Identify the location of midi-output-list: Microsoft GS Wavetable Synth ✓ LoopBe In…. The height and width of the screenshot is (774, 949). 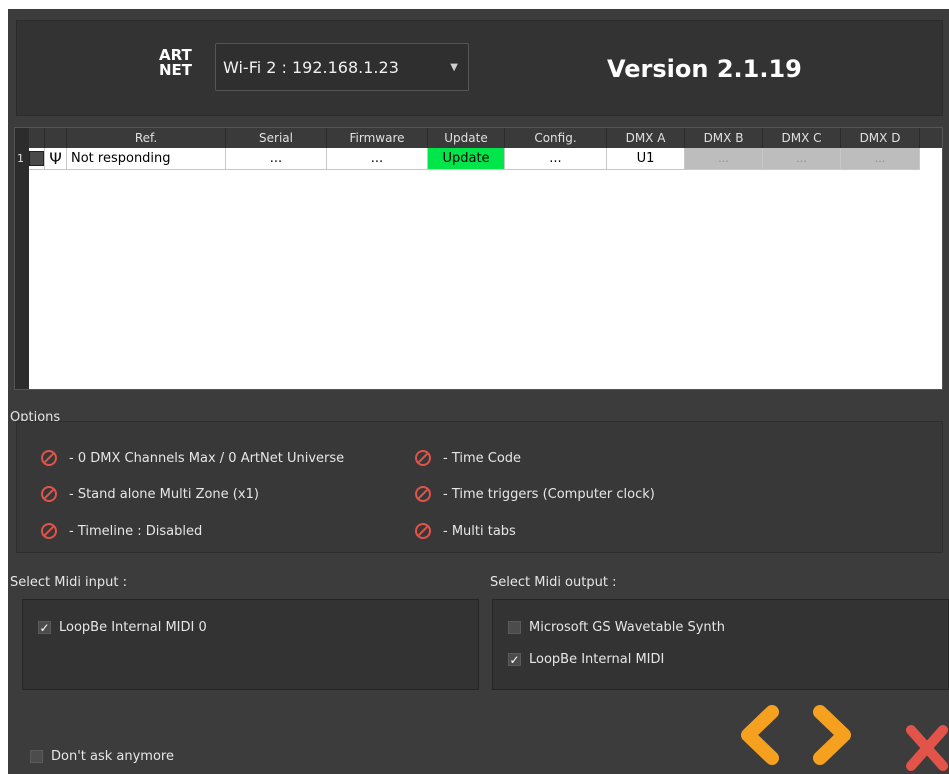
(720, 644).